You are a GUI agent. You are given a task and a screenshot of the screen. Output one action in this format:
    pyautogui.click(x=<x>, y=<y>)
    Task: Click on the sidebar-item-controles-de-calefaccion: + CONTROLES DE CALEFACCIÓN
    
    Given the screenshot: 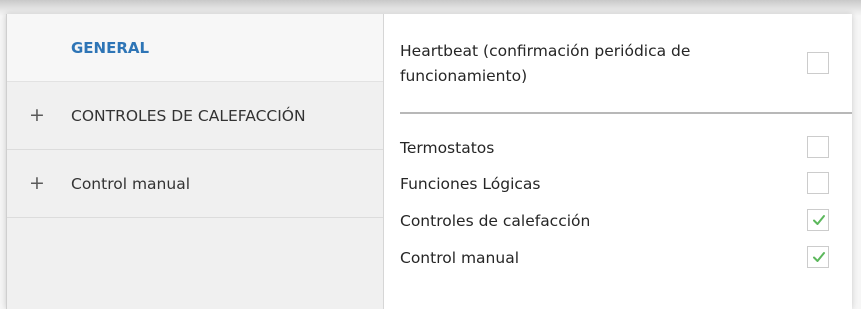 What is the action you would take?
    pyautogui.click(x=195, y=116)
    